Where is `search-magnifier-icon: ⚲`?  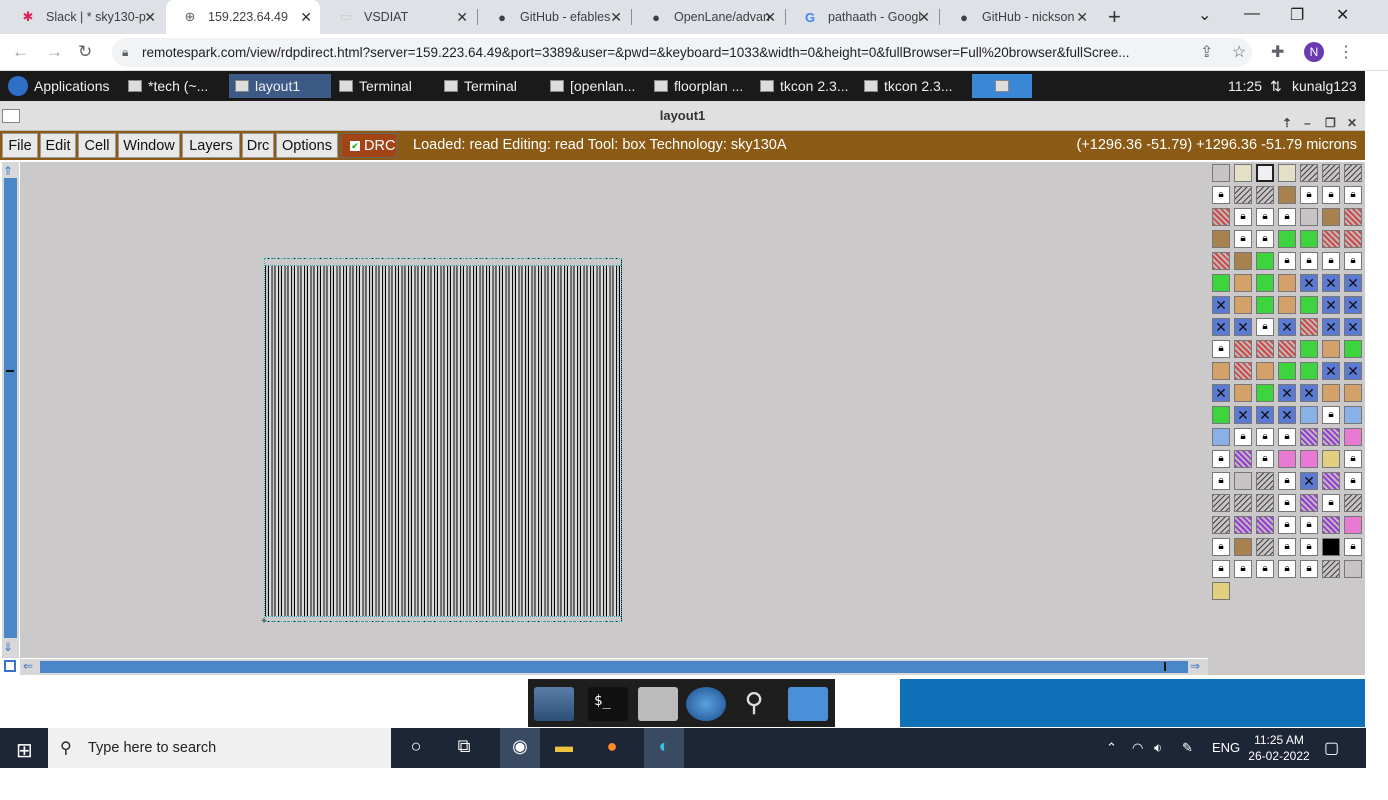
search-magnifier-icon: ⚲ is located at coordinates (754, 704).